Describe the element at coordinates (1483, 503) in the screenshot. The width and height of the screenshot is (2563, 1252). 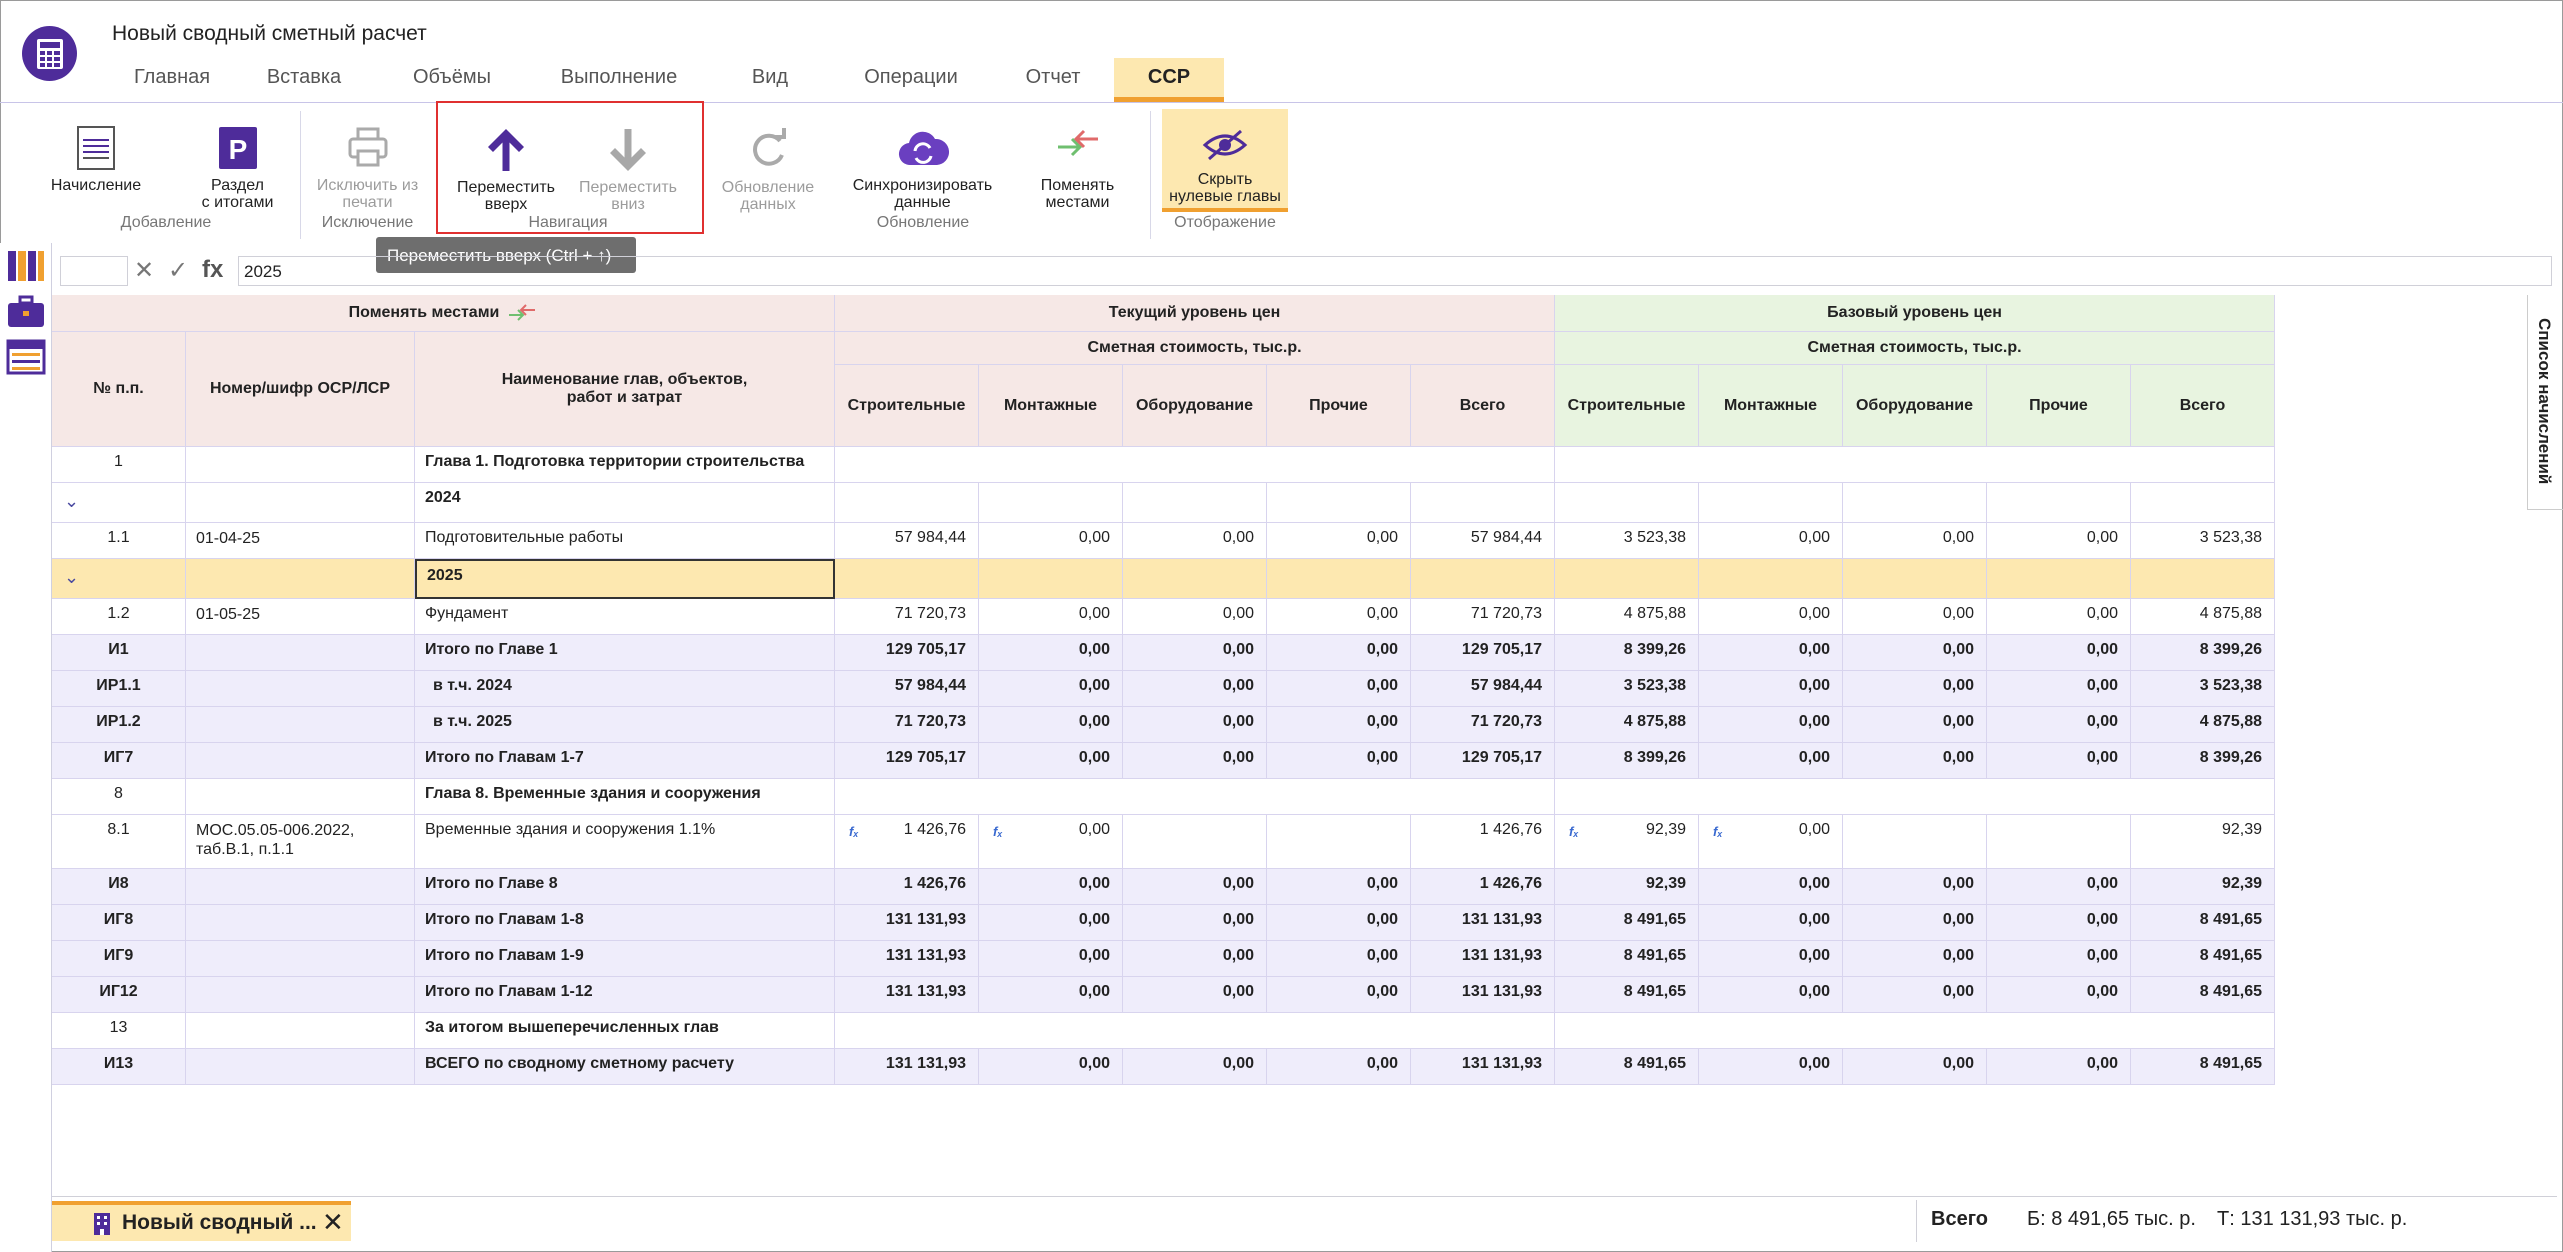
I see `row-cur-total` at that location.